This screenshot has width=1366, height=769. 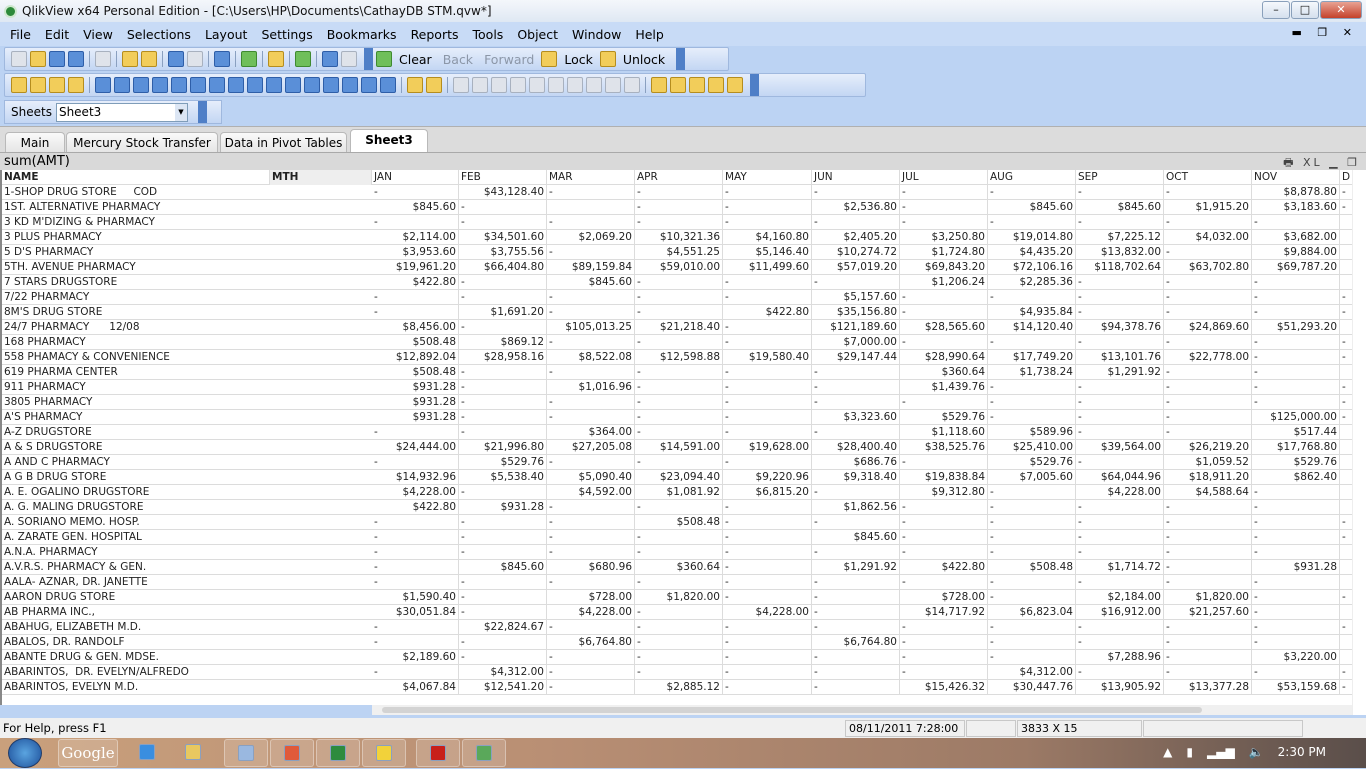 What do you see at coordinates (578, 59) in the screenshot?
I see `lock-button: Lock` at bounding box center [578, 59].